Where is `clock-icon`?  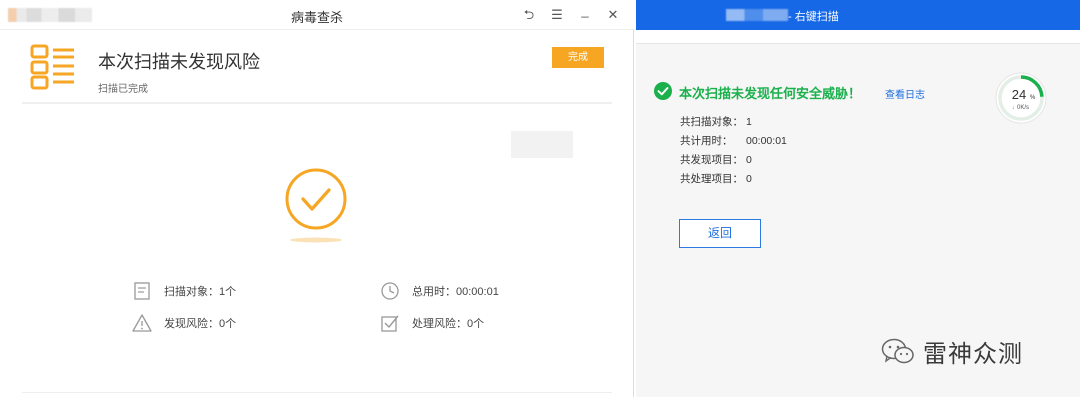
clock-icon is located at coordinates (390, 291).